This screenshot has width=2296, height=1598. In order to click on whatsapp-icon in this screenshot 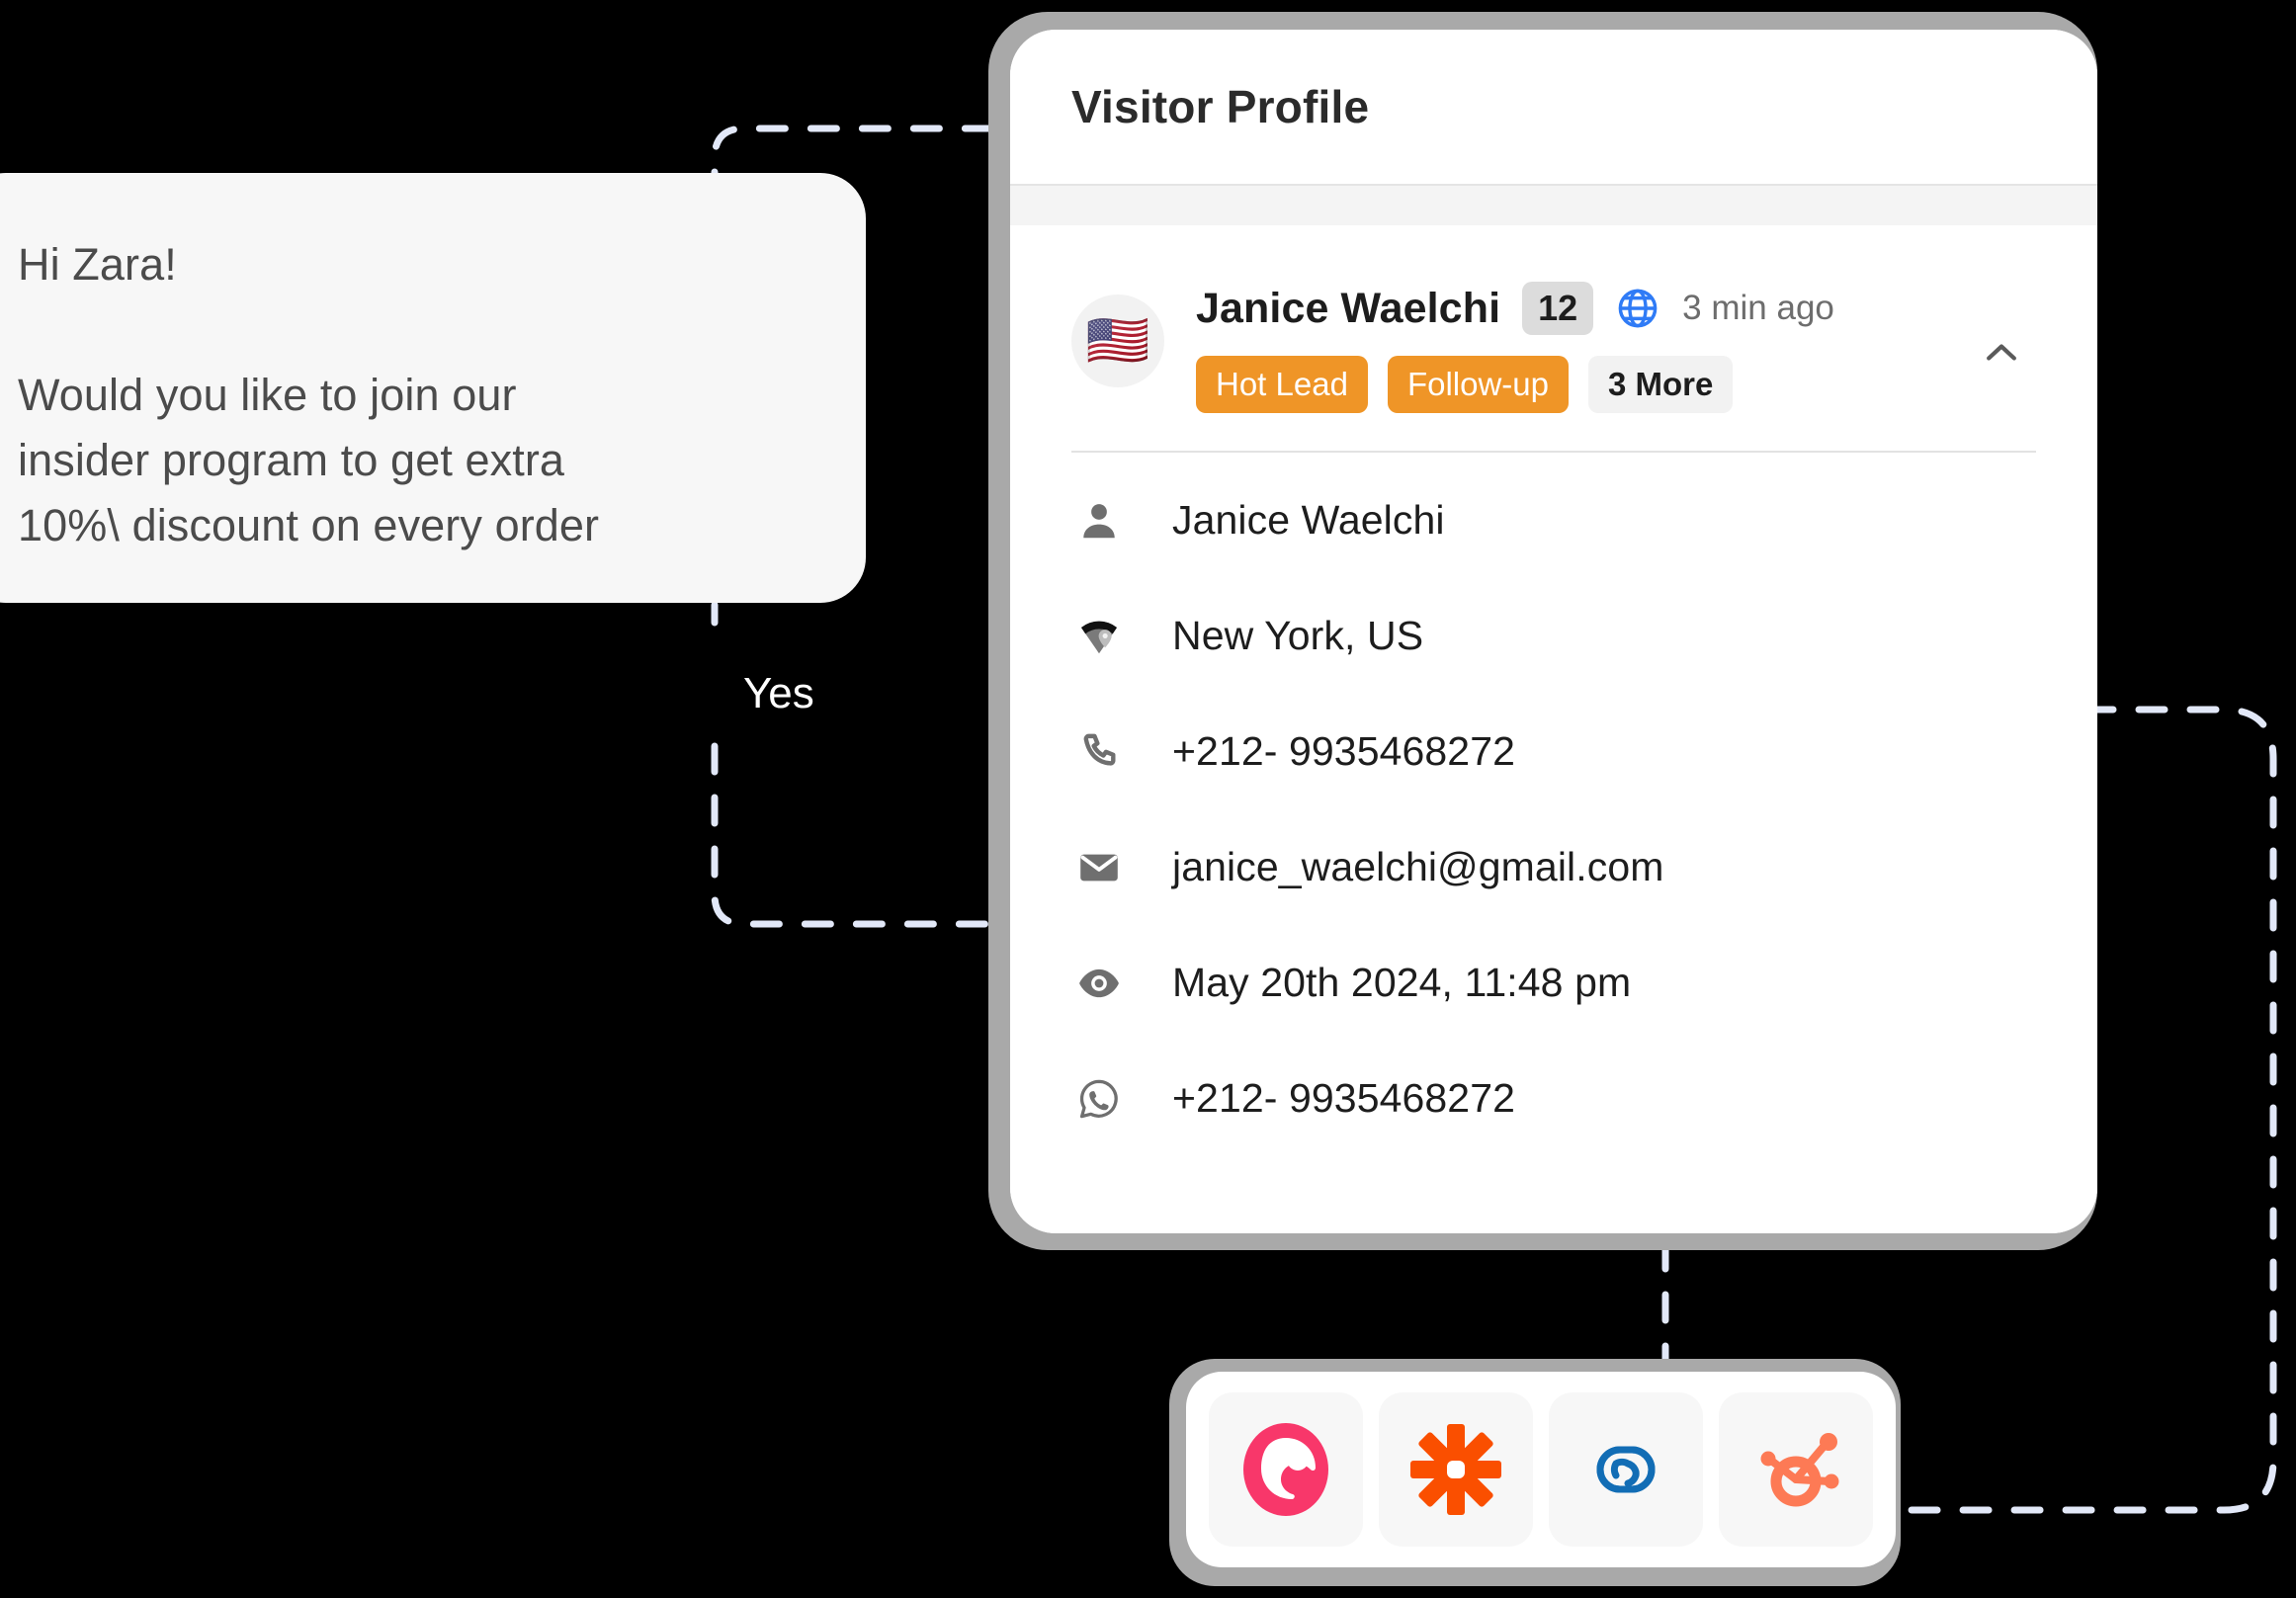, I will do `click(1099, 1099)`.